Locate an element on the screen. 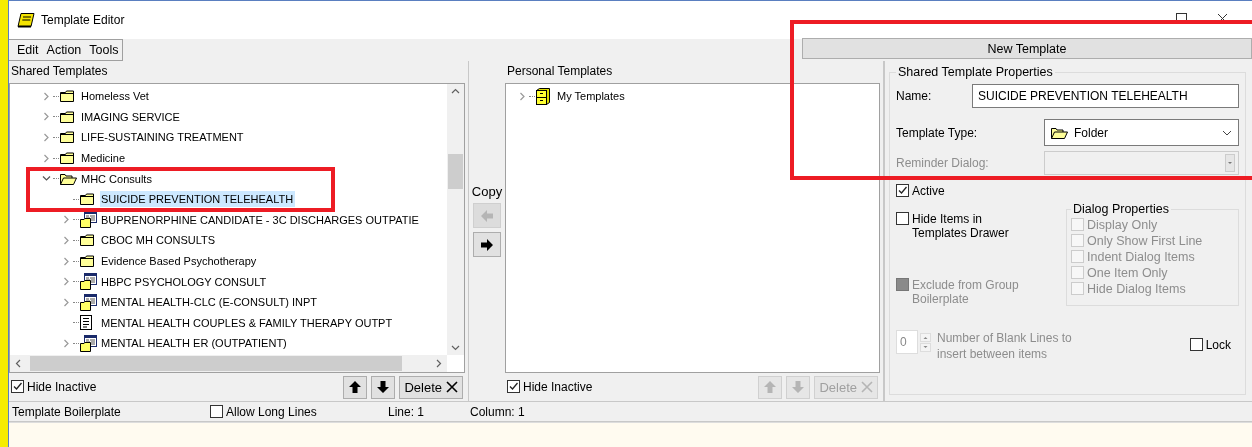  window-title: Template Editor is located at coordinates (83, 20).